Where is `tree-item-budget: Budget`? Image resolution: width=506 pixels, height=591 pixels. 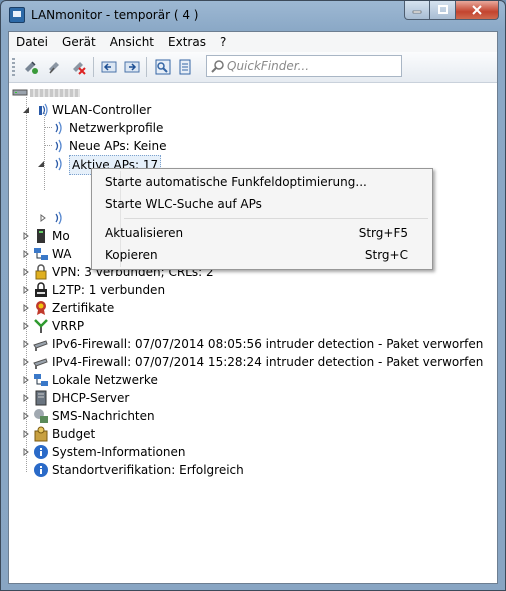
tree-item-budget: Budget is located at coordinates (144, 434).